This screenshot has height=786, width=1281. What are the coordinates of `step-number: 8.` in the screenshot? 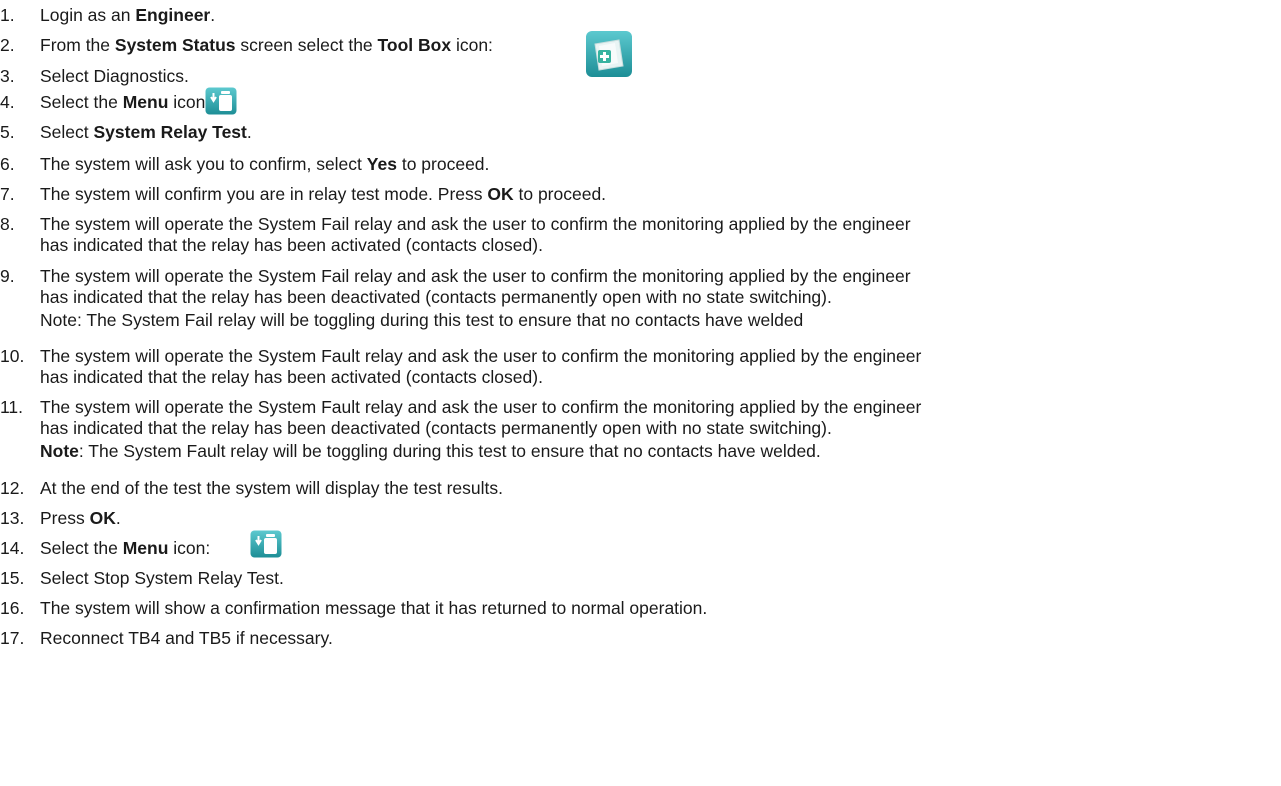 It's located at (7, 224).